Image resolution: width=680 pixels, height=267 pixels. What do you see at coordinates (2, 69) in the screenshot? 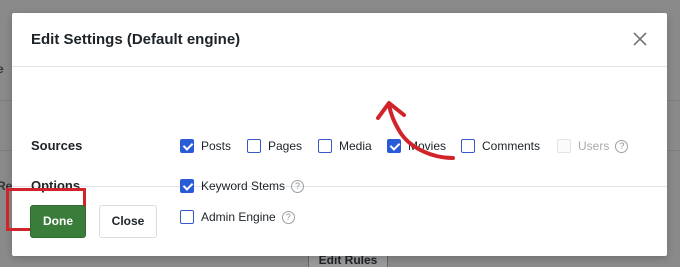
I see `background-fragment: e` at bounding box center [2, 69].